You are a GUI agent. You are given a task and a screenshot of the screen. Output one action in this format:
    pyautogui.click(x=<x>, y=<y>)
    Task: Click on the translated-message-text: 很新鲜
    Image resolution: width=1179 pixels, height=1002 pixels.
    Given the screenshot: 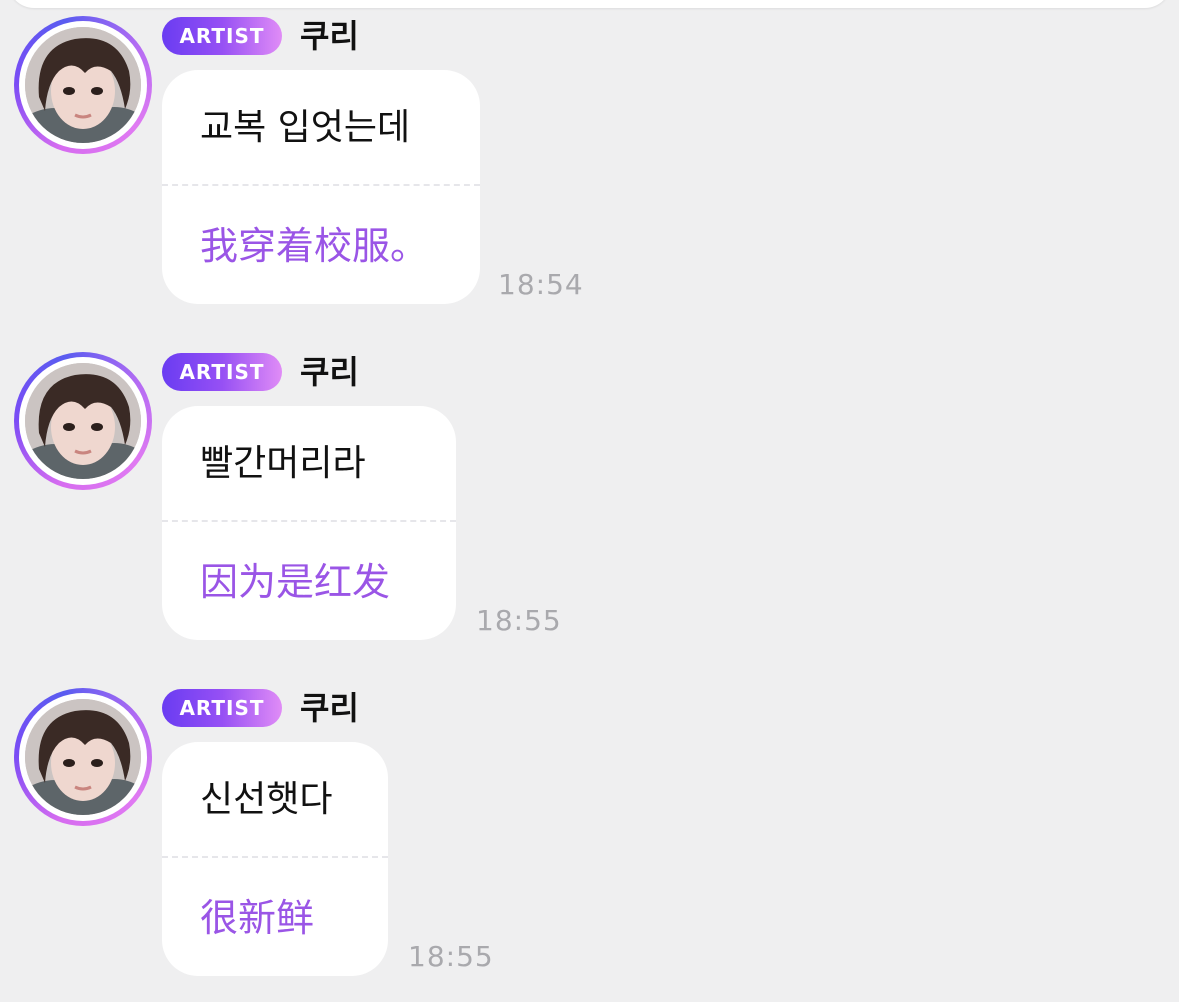 What is the action you would take?
    pyautogui.click(x=257, y=918)
    